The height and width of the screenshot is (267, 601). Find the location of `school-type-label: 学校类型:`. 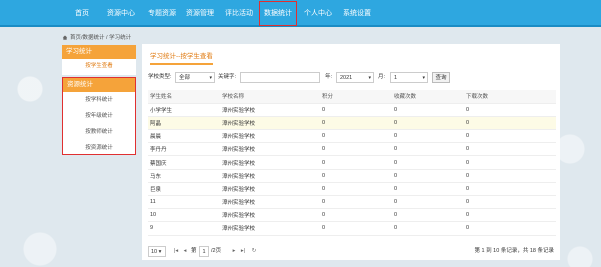

school-type-label: 学校类型: is located at coordinates (160, 77).